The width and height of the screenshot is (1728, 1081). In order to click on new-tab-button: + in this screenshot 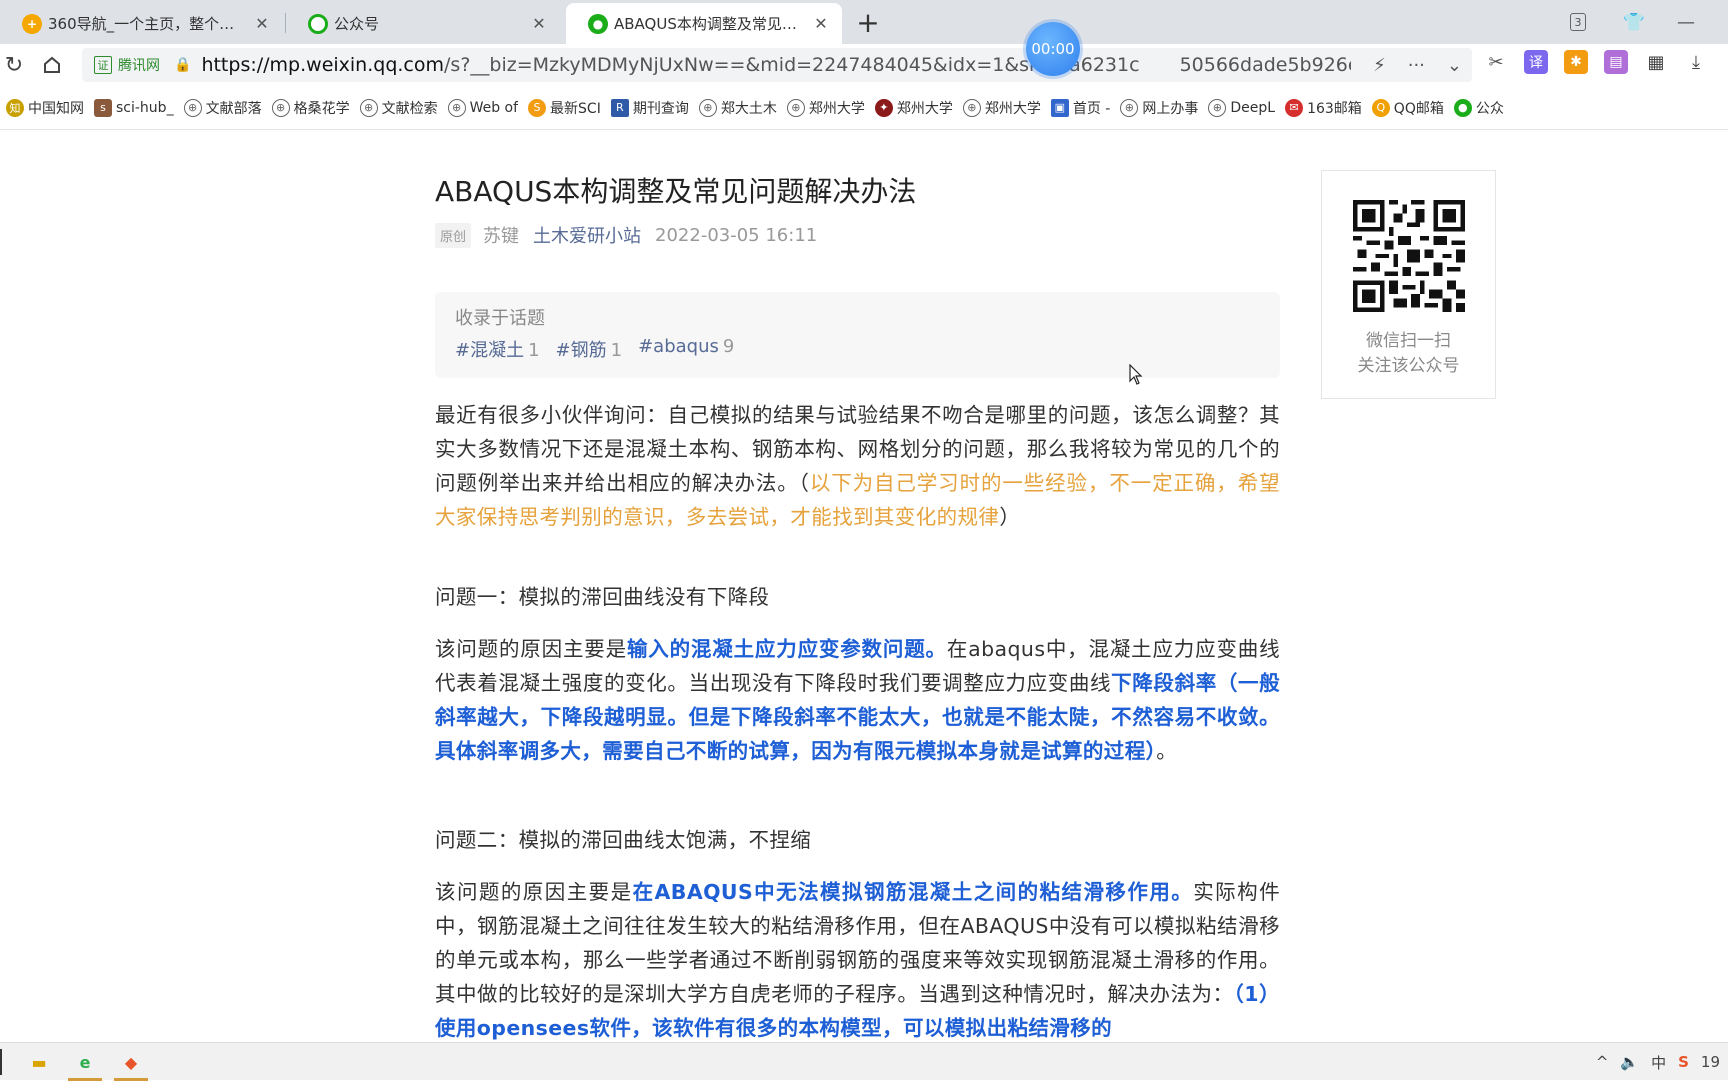, I will do `click(868, 22)`.